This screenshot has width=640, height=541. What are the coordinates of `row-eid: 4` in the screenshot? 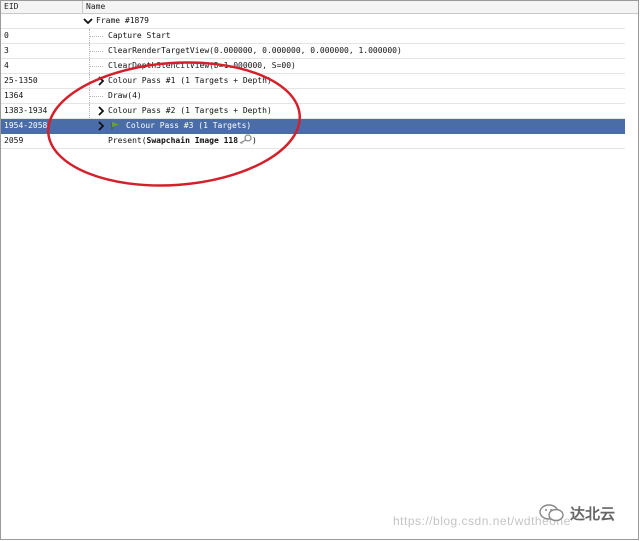 It's located at (6, 65).